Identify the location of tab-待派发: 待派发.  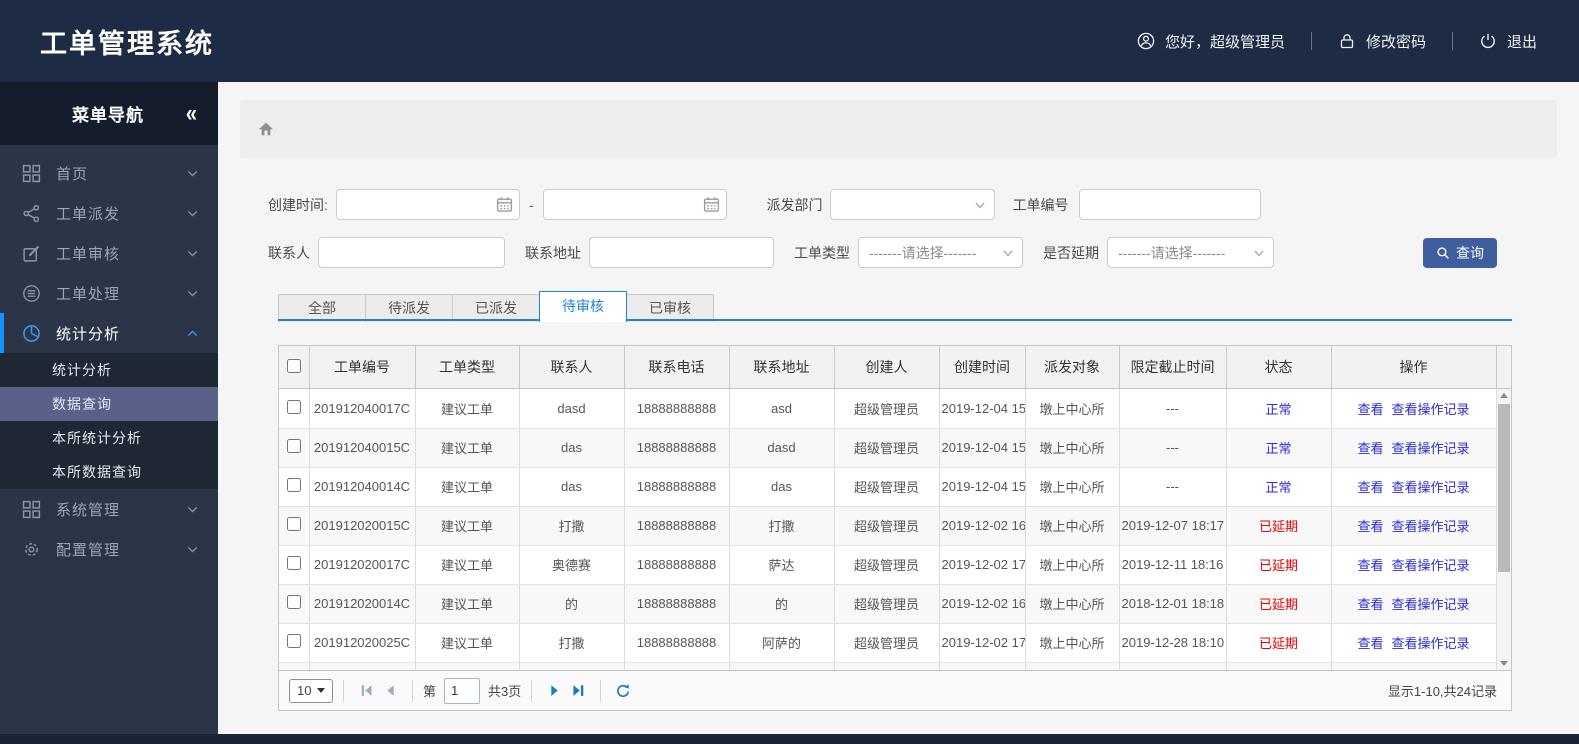
(409, 308).